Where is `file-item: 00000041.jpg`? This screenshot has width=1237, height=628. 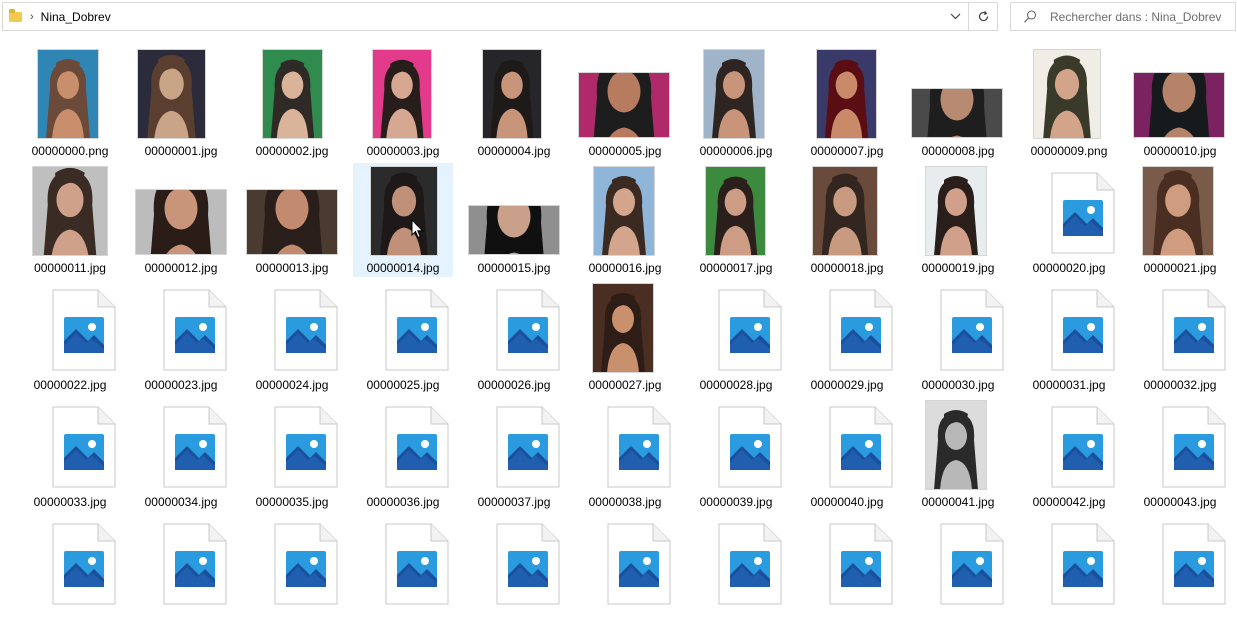 file-item: 00000041.jpg is located at coordinates (958, 454).